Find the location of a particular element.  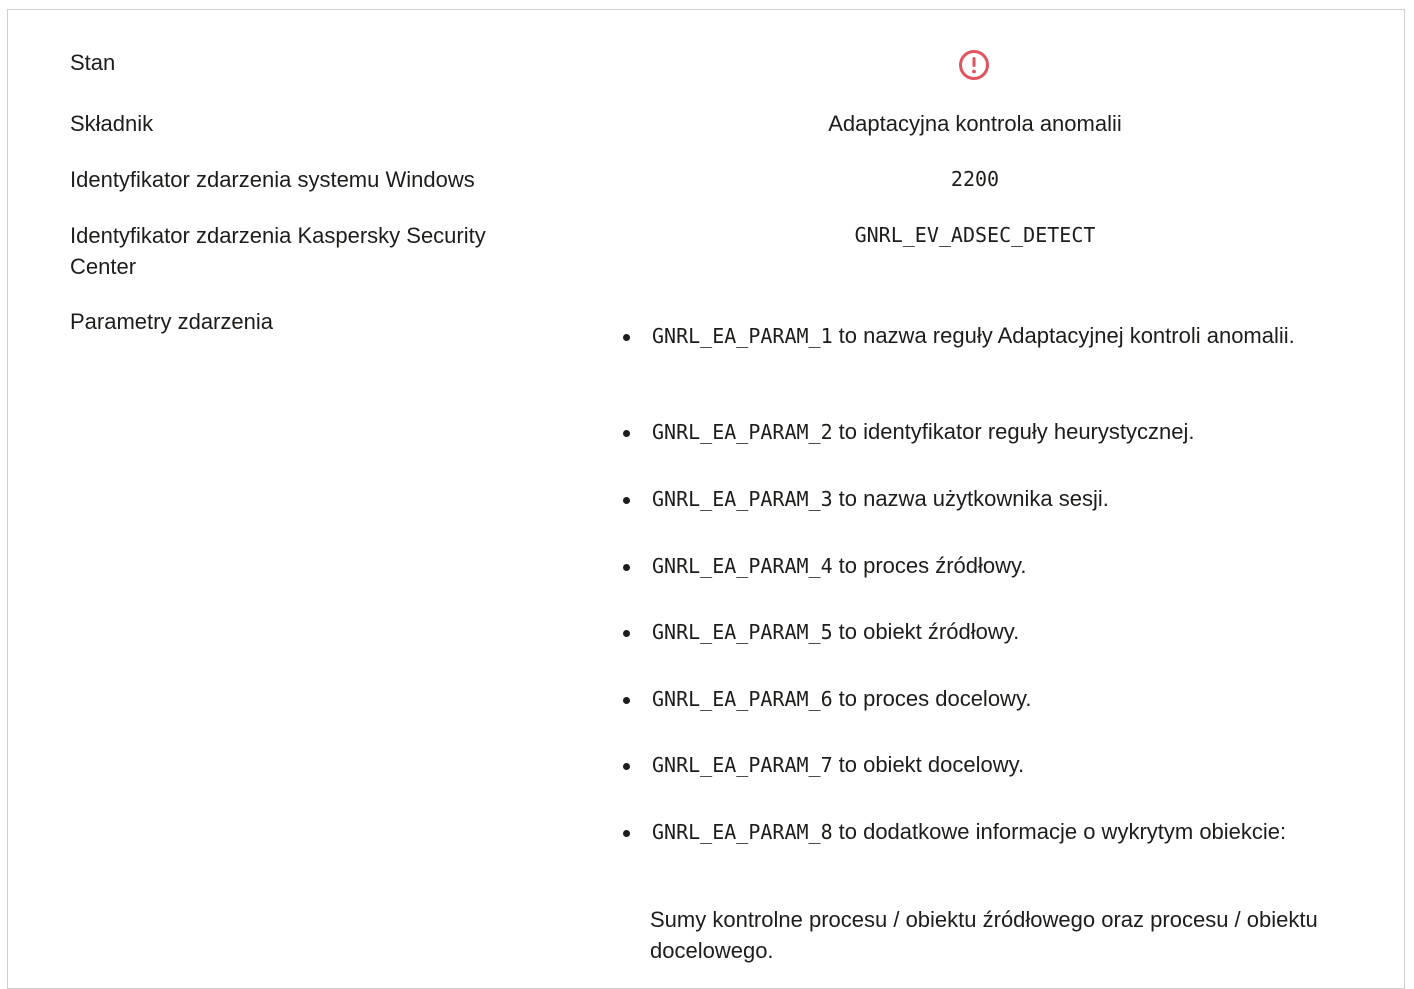

list-item: GNRL_EA_PARAM_7 to obiekt docelowy. is located at coordinates (965, 765).